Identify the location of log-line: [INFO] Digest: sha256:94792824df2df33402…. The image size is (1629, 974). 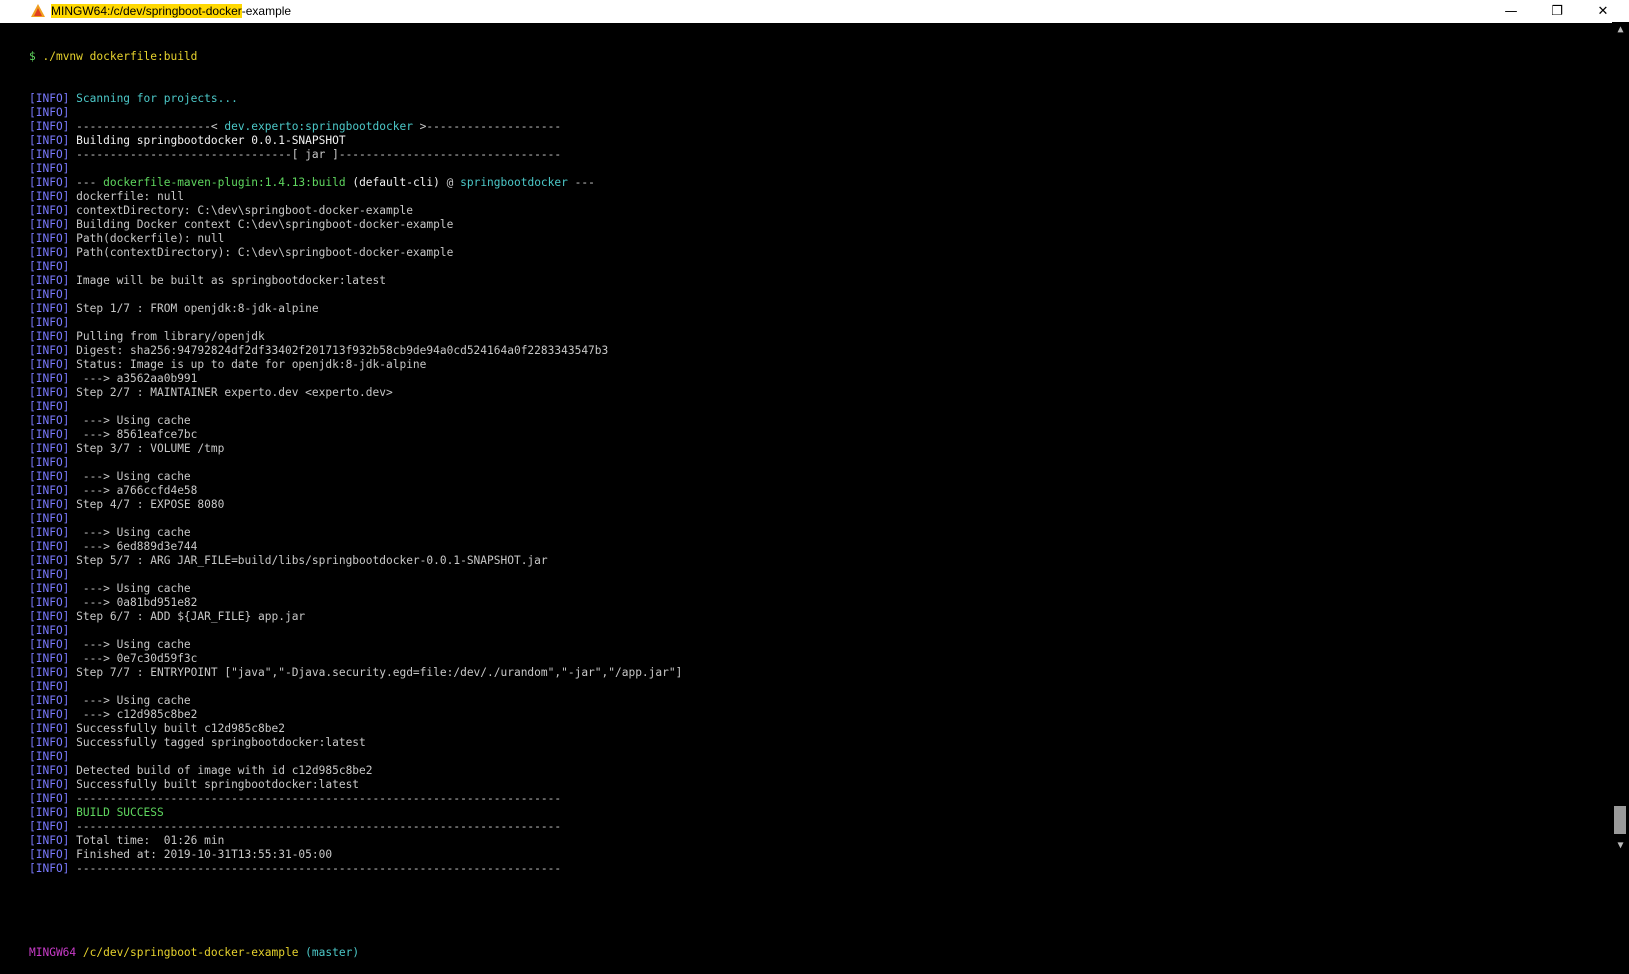
(819, 351).